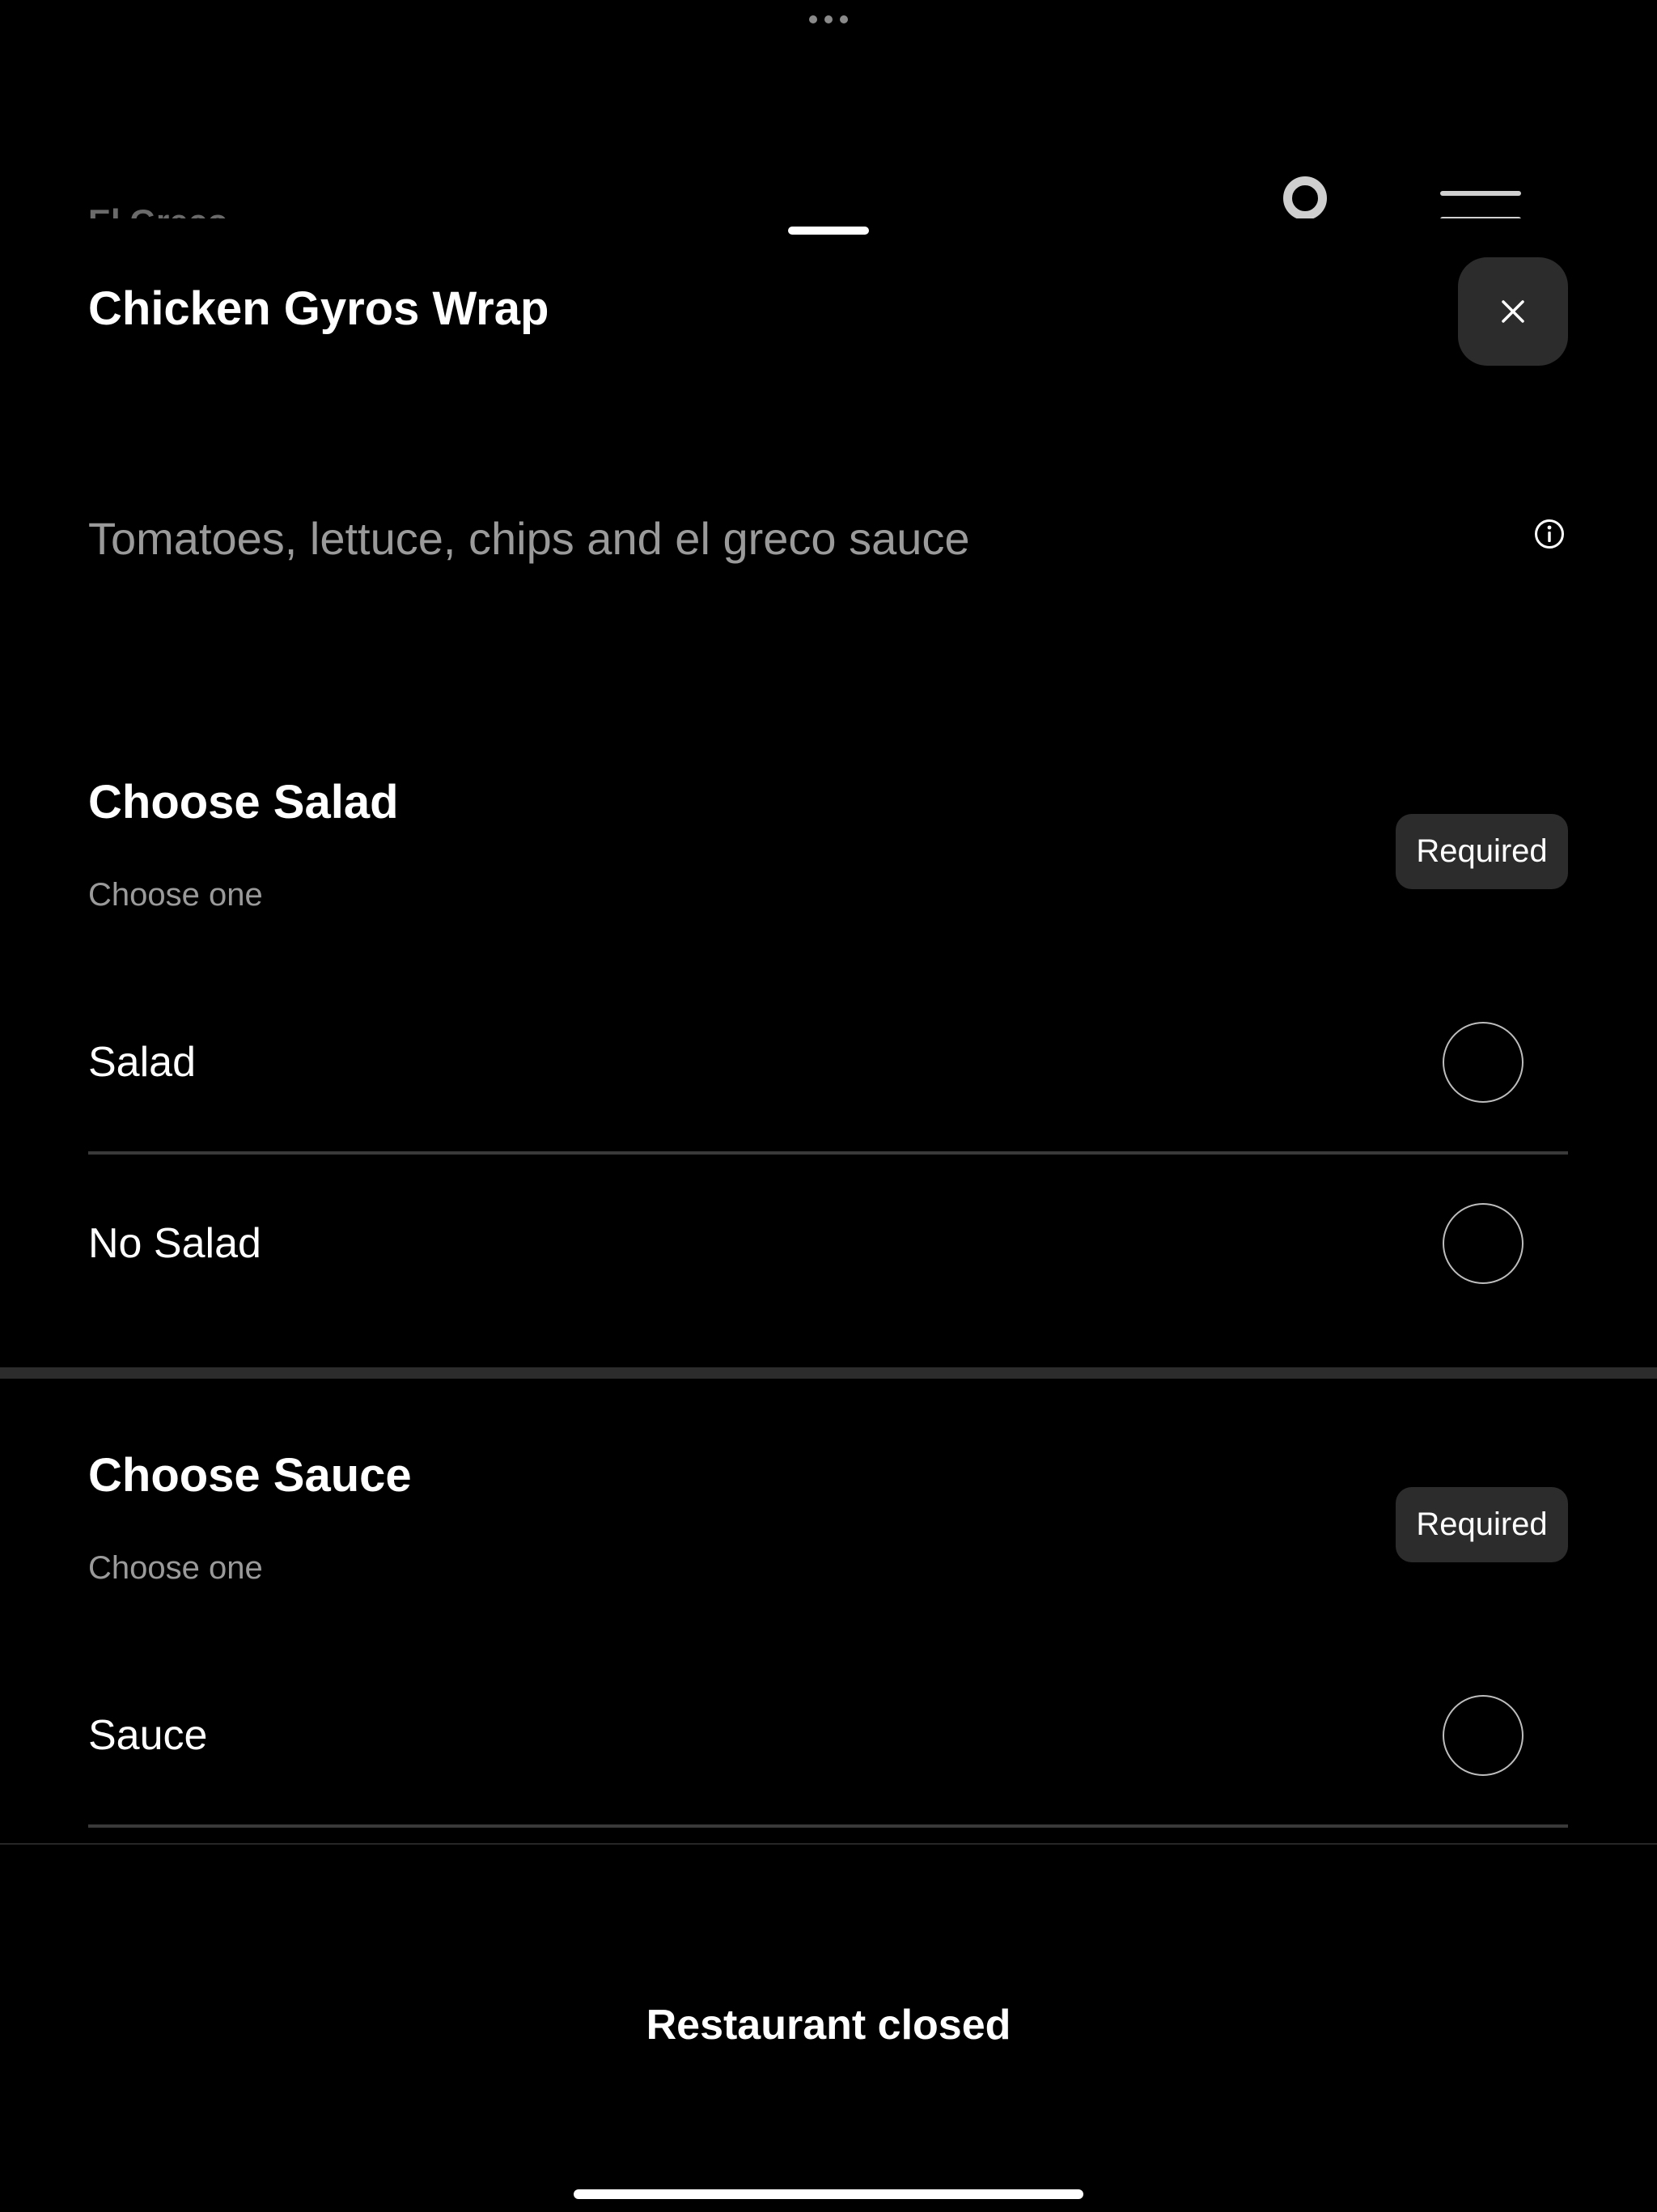 The image size is (1657, 2212). I want to click on item-title: Chicken Gyros Wrap, so click(318, 308).